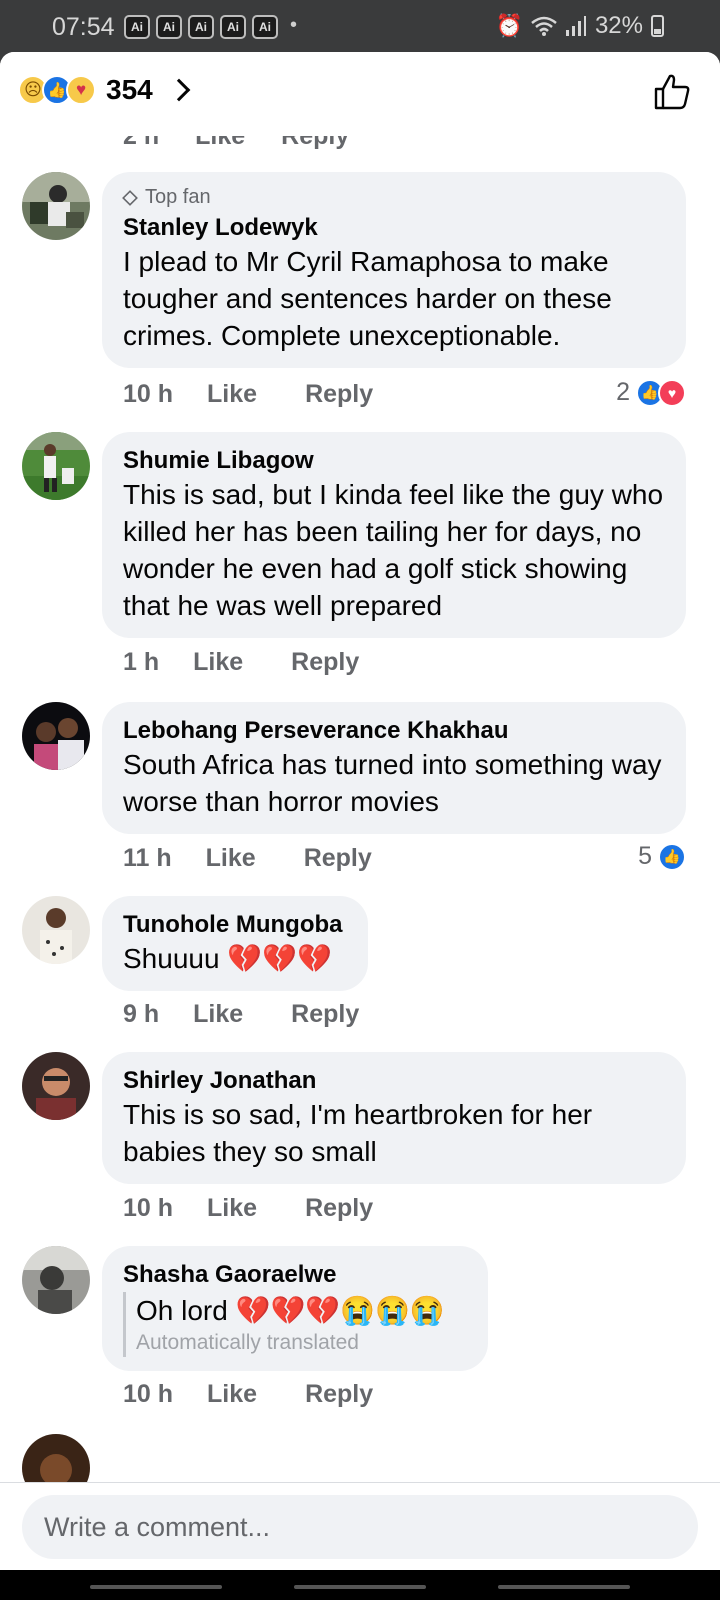 The image size is (720, 1600). Describe the element at coordinates (575, 26) in the screenshot. I see `signal-icon` at that location.